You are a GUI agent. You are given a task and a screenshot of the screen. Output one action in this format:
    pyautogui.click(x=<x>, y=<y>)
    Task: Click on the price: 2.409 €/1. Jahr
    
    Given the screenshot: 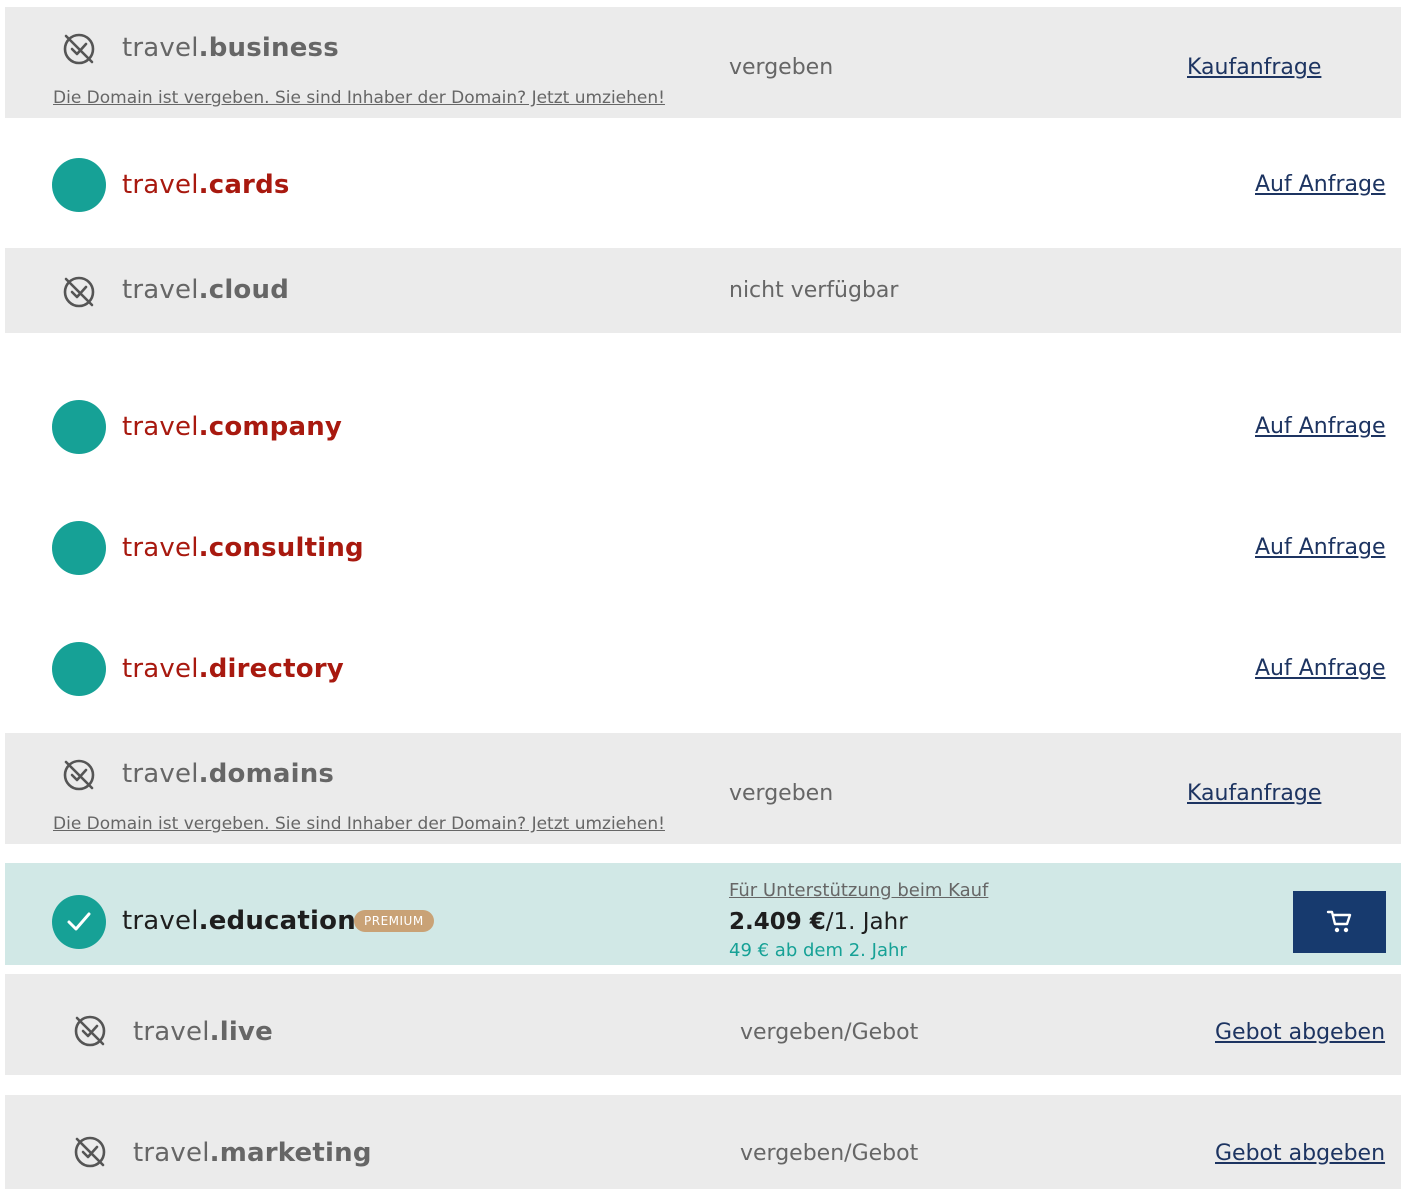 What is the action you would take?
    pyautogui.click(x=818, y=922)
    